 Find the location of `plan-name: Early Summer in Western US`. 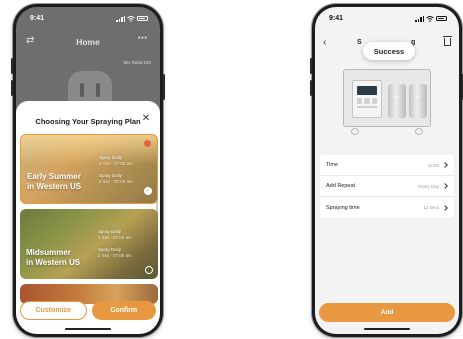

plan-name: Early Summer in Western US is located at coordinates (54, 182).